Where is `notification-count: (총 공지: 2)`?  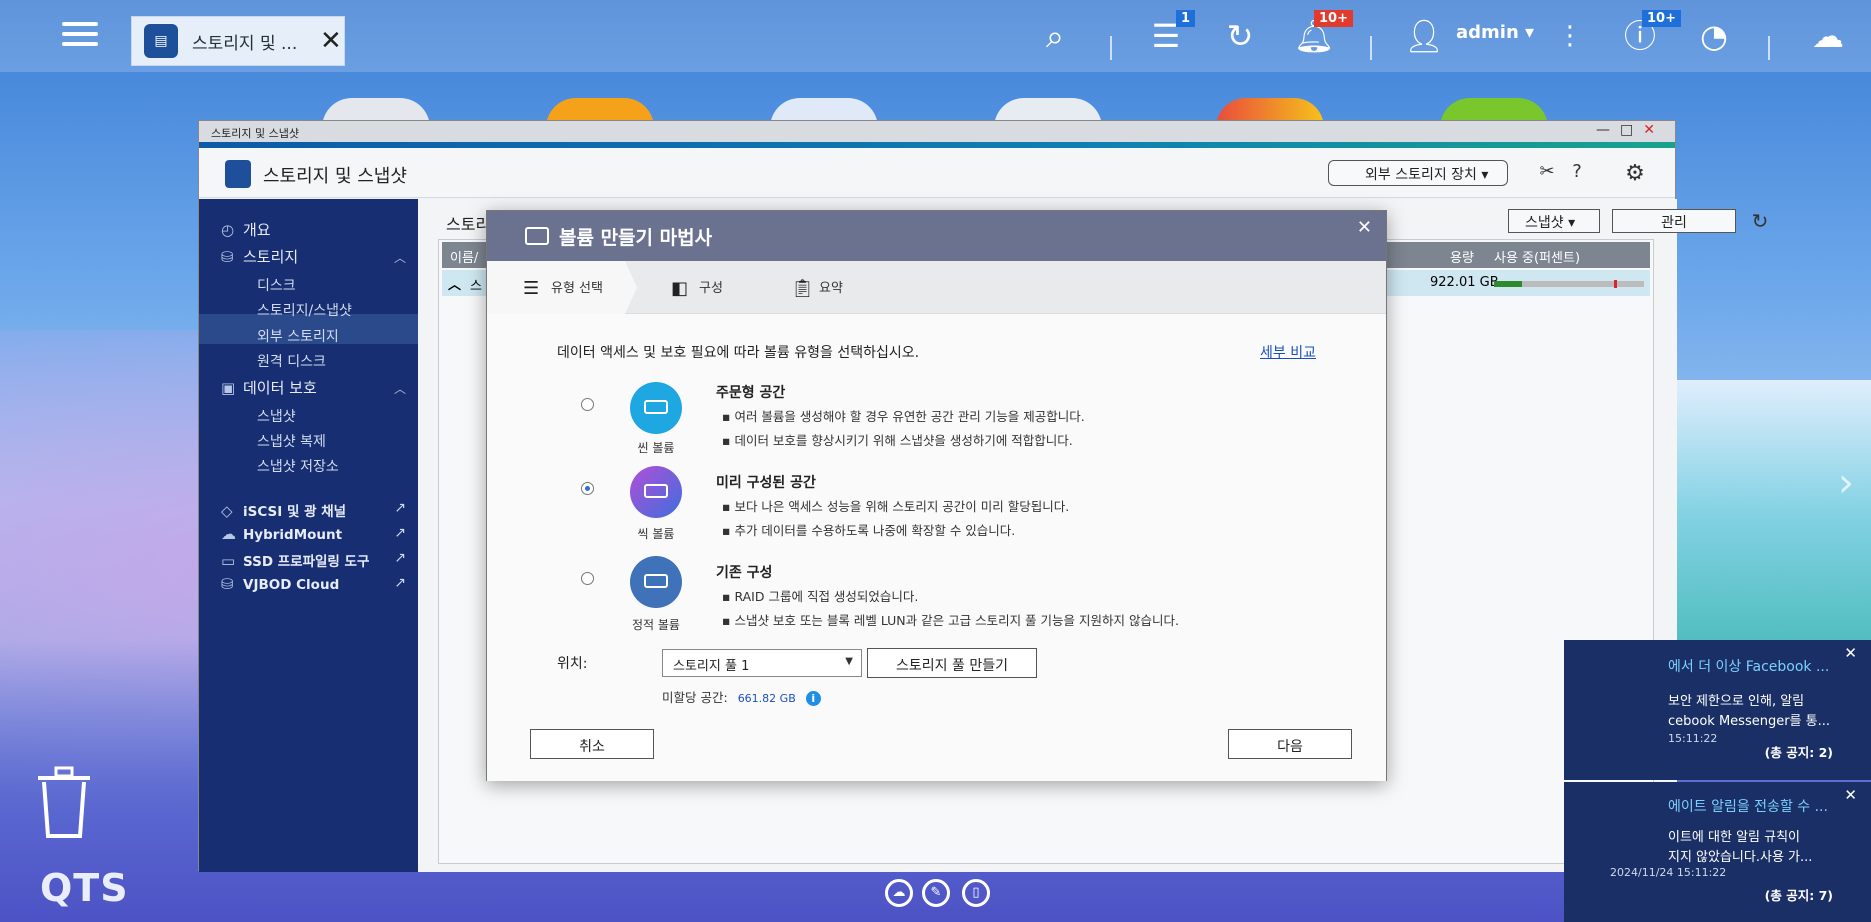
notification-count: (총 공지: 2) is located at coordinates (1798, 752).